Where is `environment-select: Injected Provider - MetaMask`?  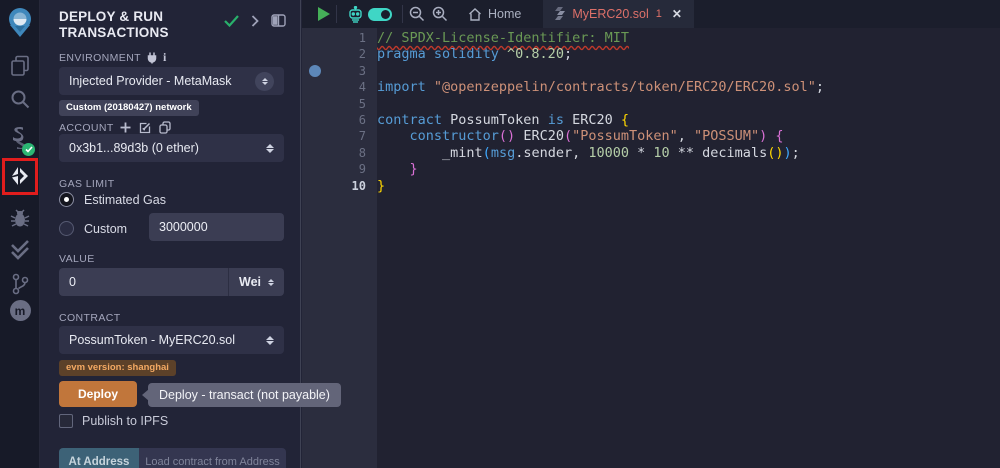
environment-select: Injected Provider - MetaMask is located at coordinates (171, 81).